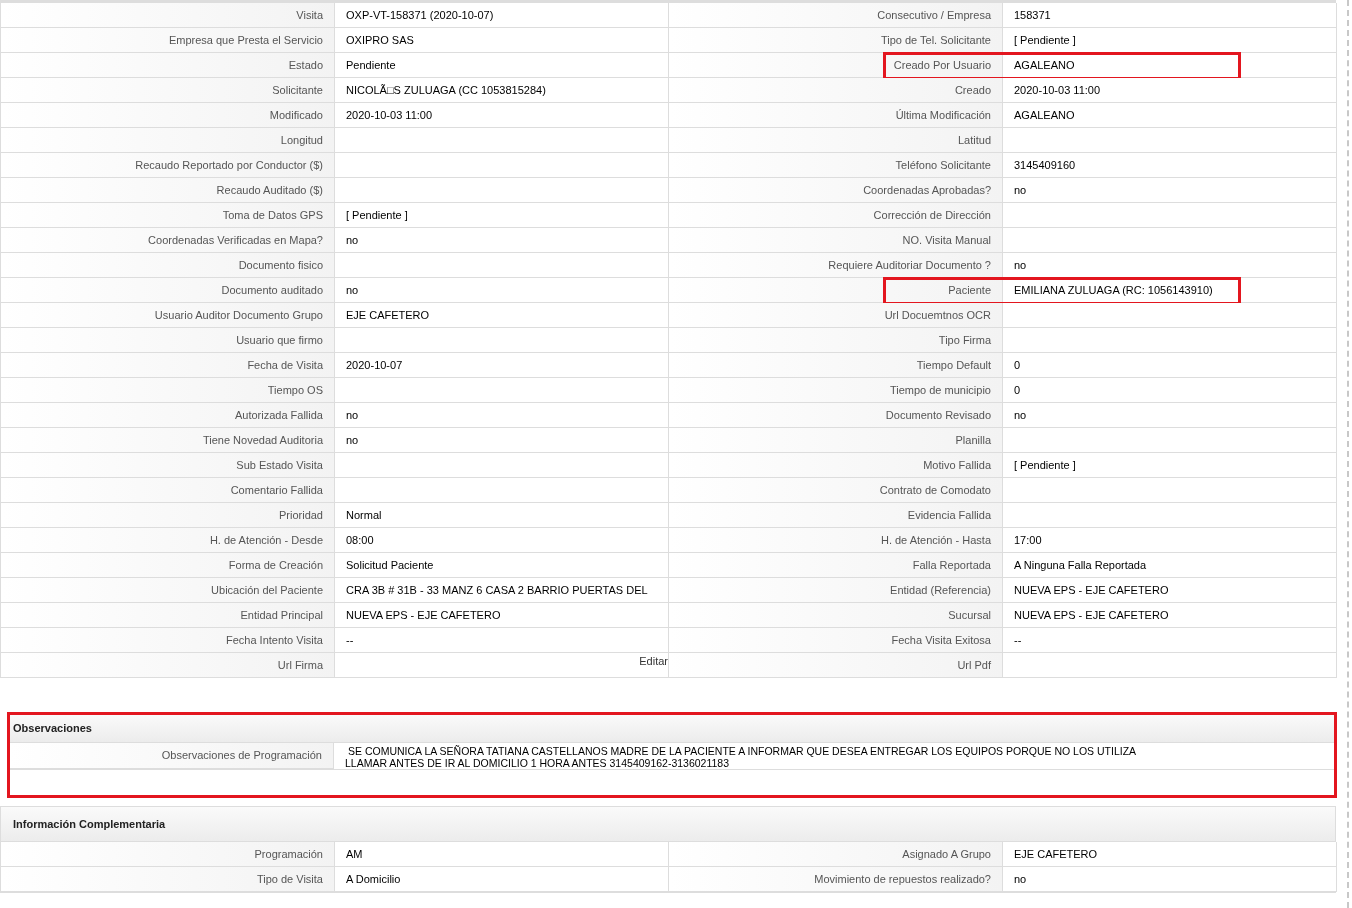 The image size is (1352, 908). Describe the element at coordinates (942, 65) in the screenshot. I see `field-label: Creado Por Usuario` at that location.